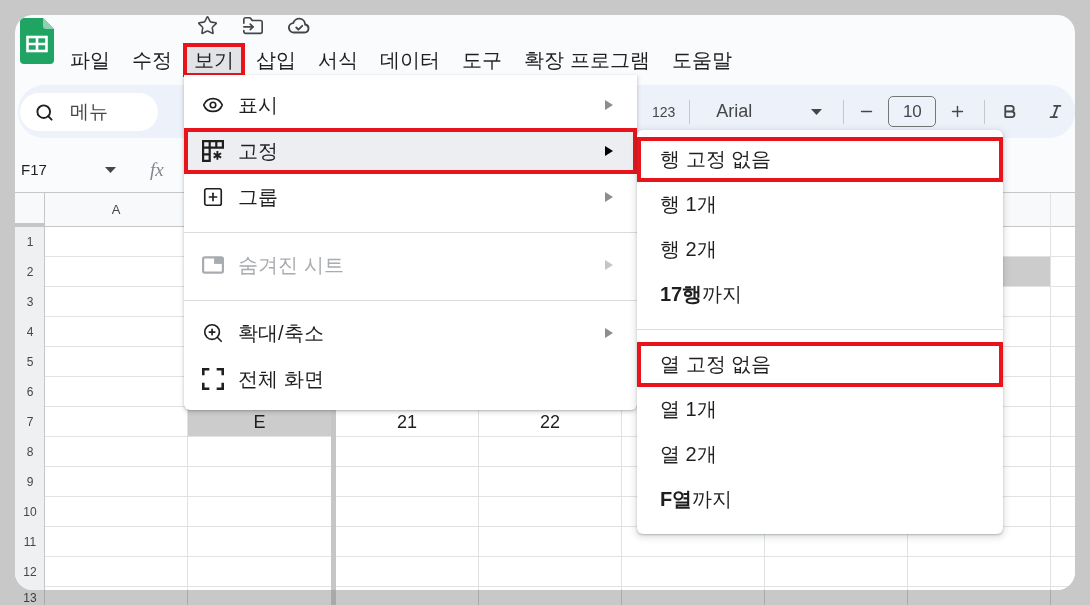  I want to click on menu-item: 열 2개, so click(820, 454).